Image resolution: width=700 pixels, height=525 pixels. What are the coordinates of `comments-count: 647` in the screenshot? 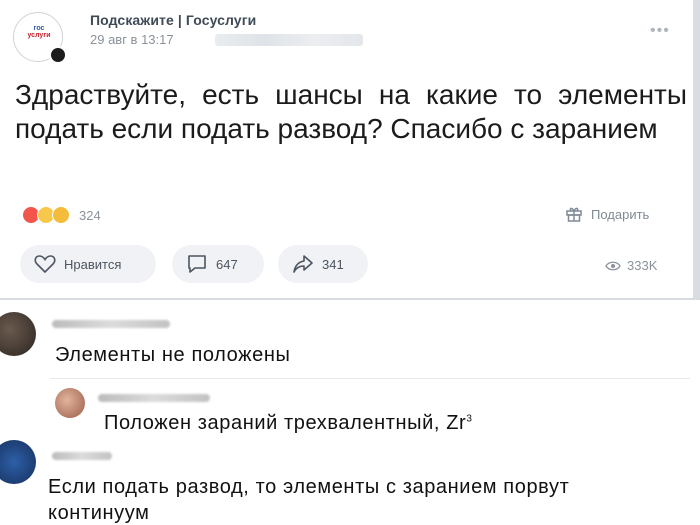 It's located at (227, 264).